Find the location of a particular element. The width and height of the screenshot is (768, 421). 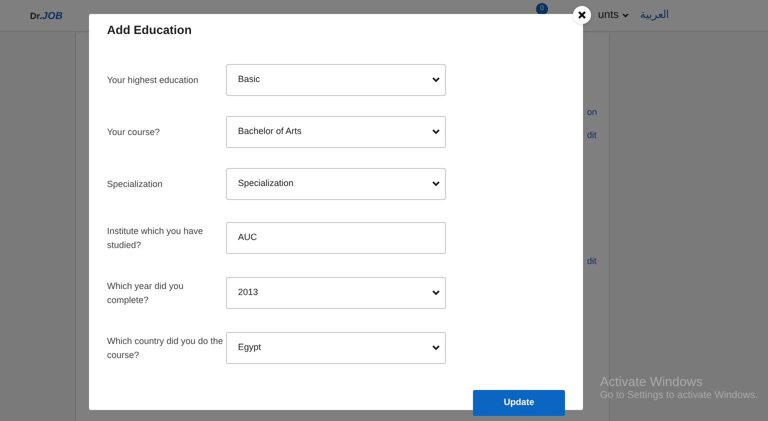

dialog-title: Add Education is located at coordinates (150, 30).